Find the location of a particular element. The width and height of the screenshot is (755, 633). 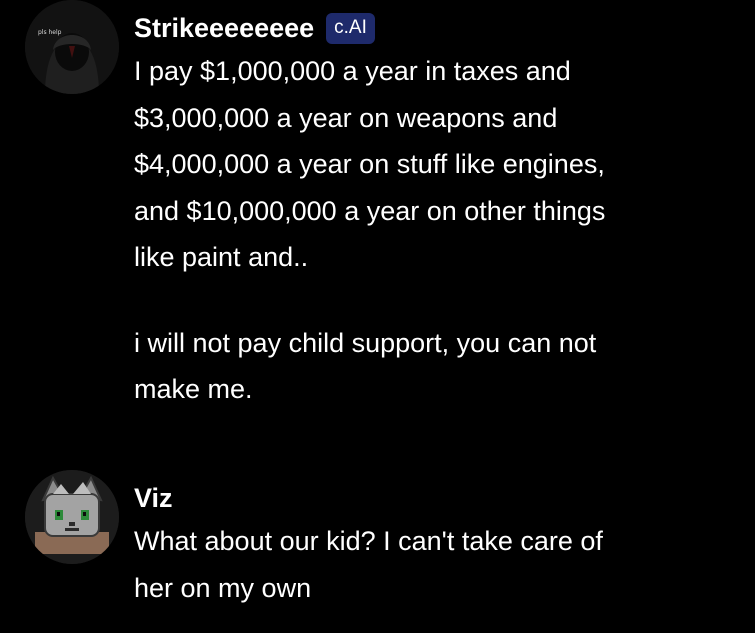

avatar-caption: pls help is located at coordinates (50, 32).